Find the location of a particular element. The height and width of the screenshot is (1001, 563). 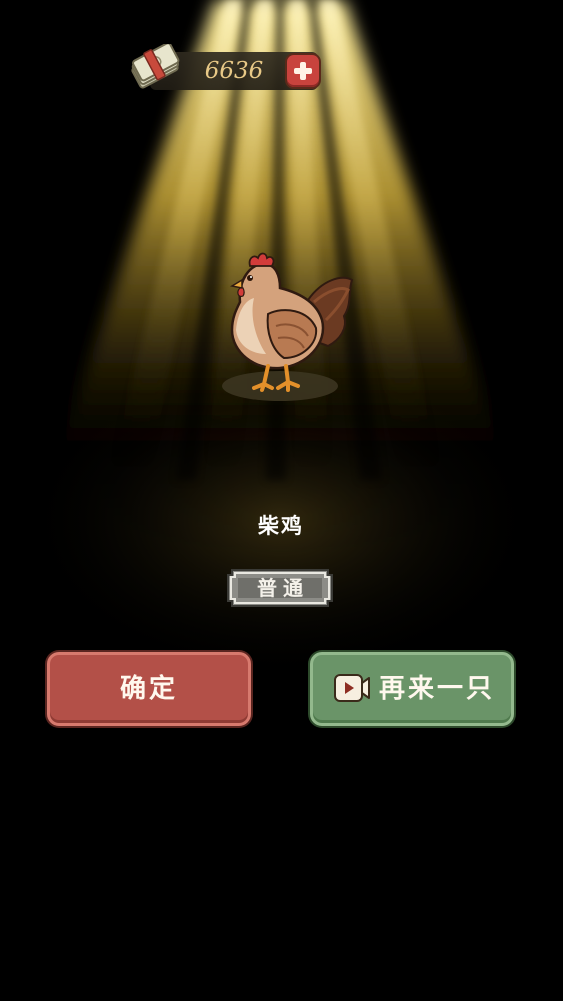

money-stack-icon is located at coordinates (155, 66).